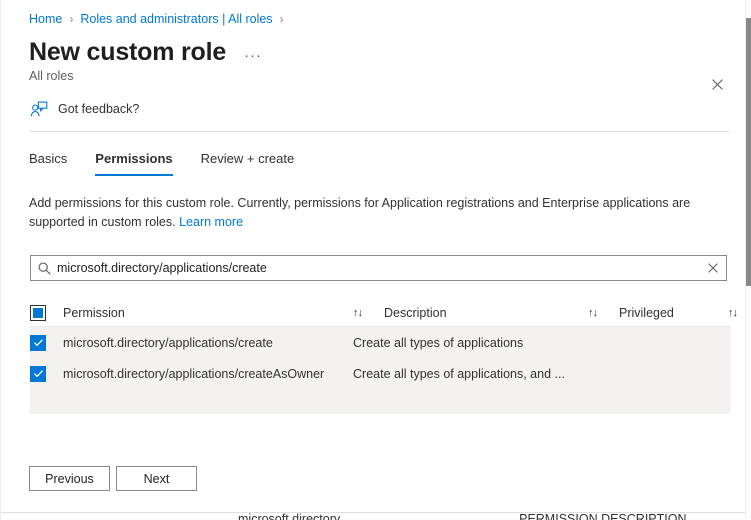 This screenshot has width=751, height=520. I want to click on search-icon, so click(44, 268).